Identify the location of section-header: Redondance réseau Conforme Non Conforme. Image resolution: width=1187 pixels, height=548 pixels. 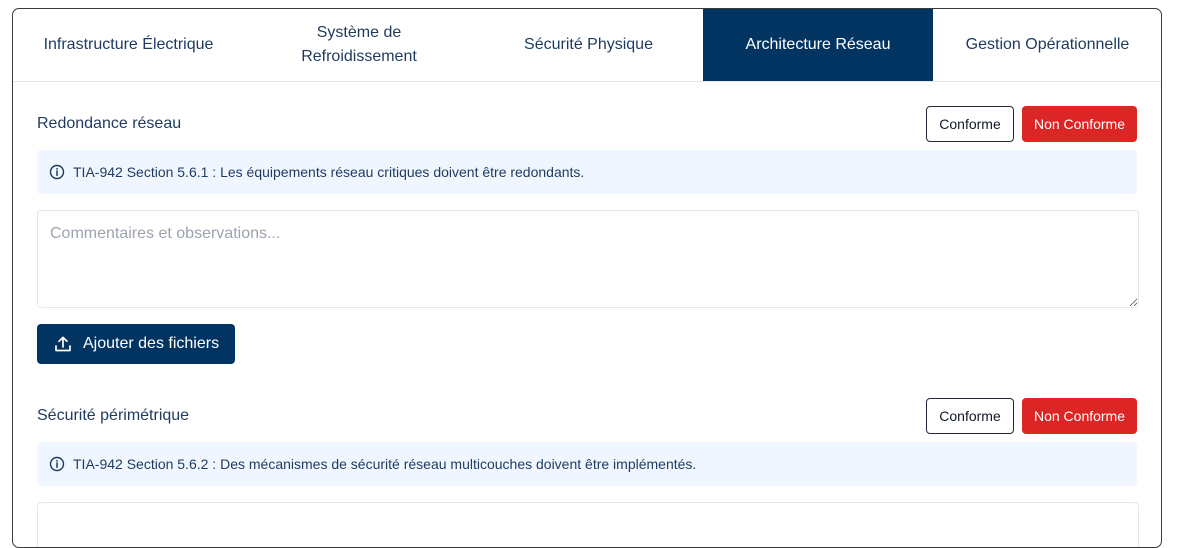
(587, 124).